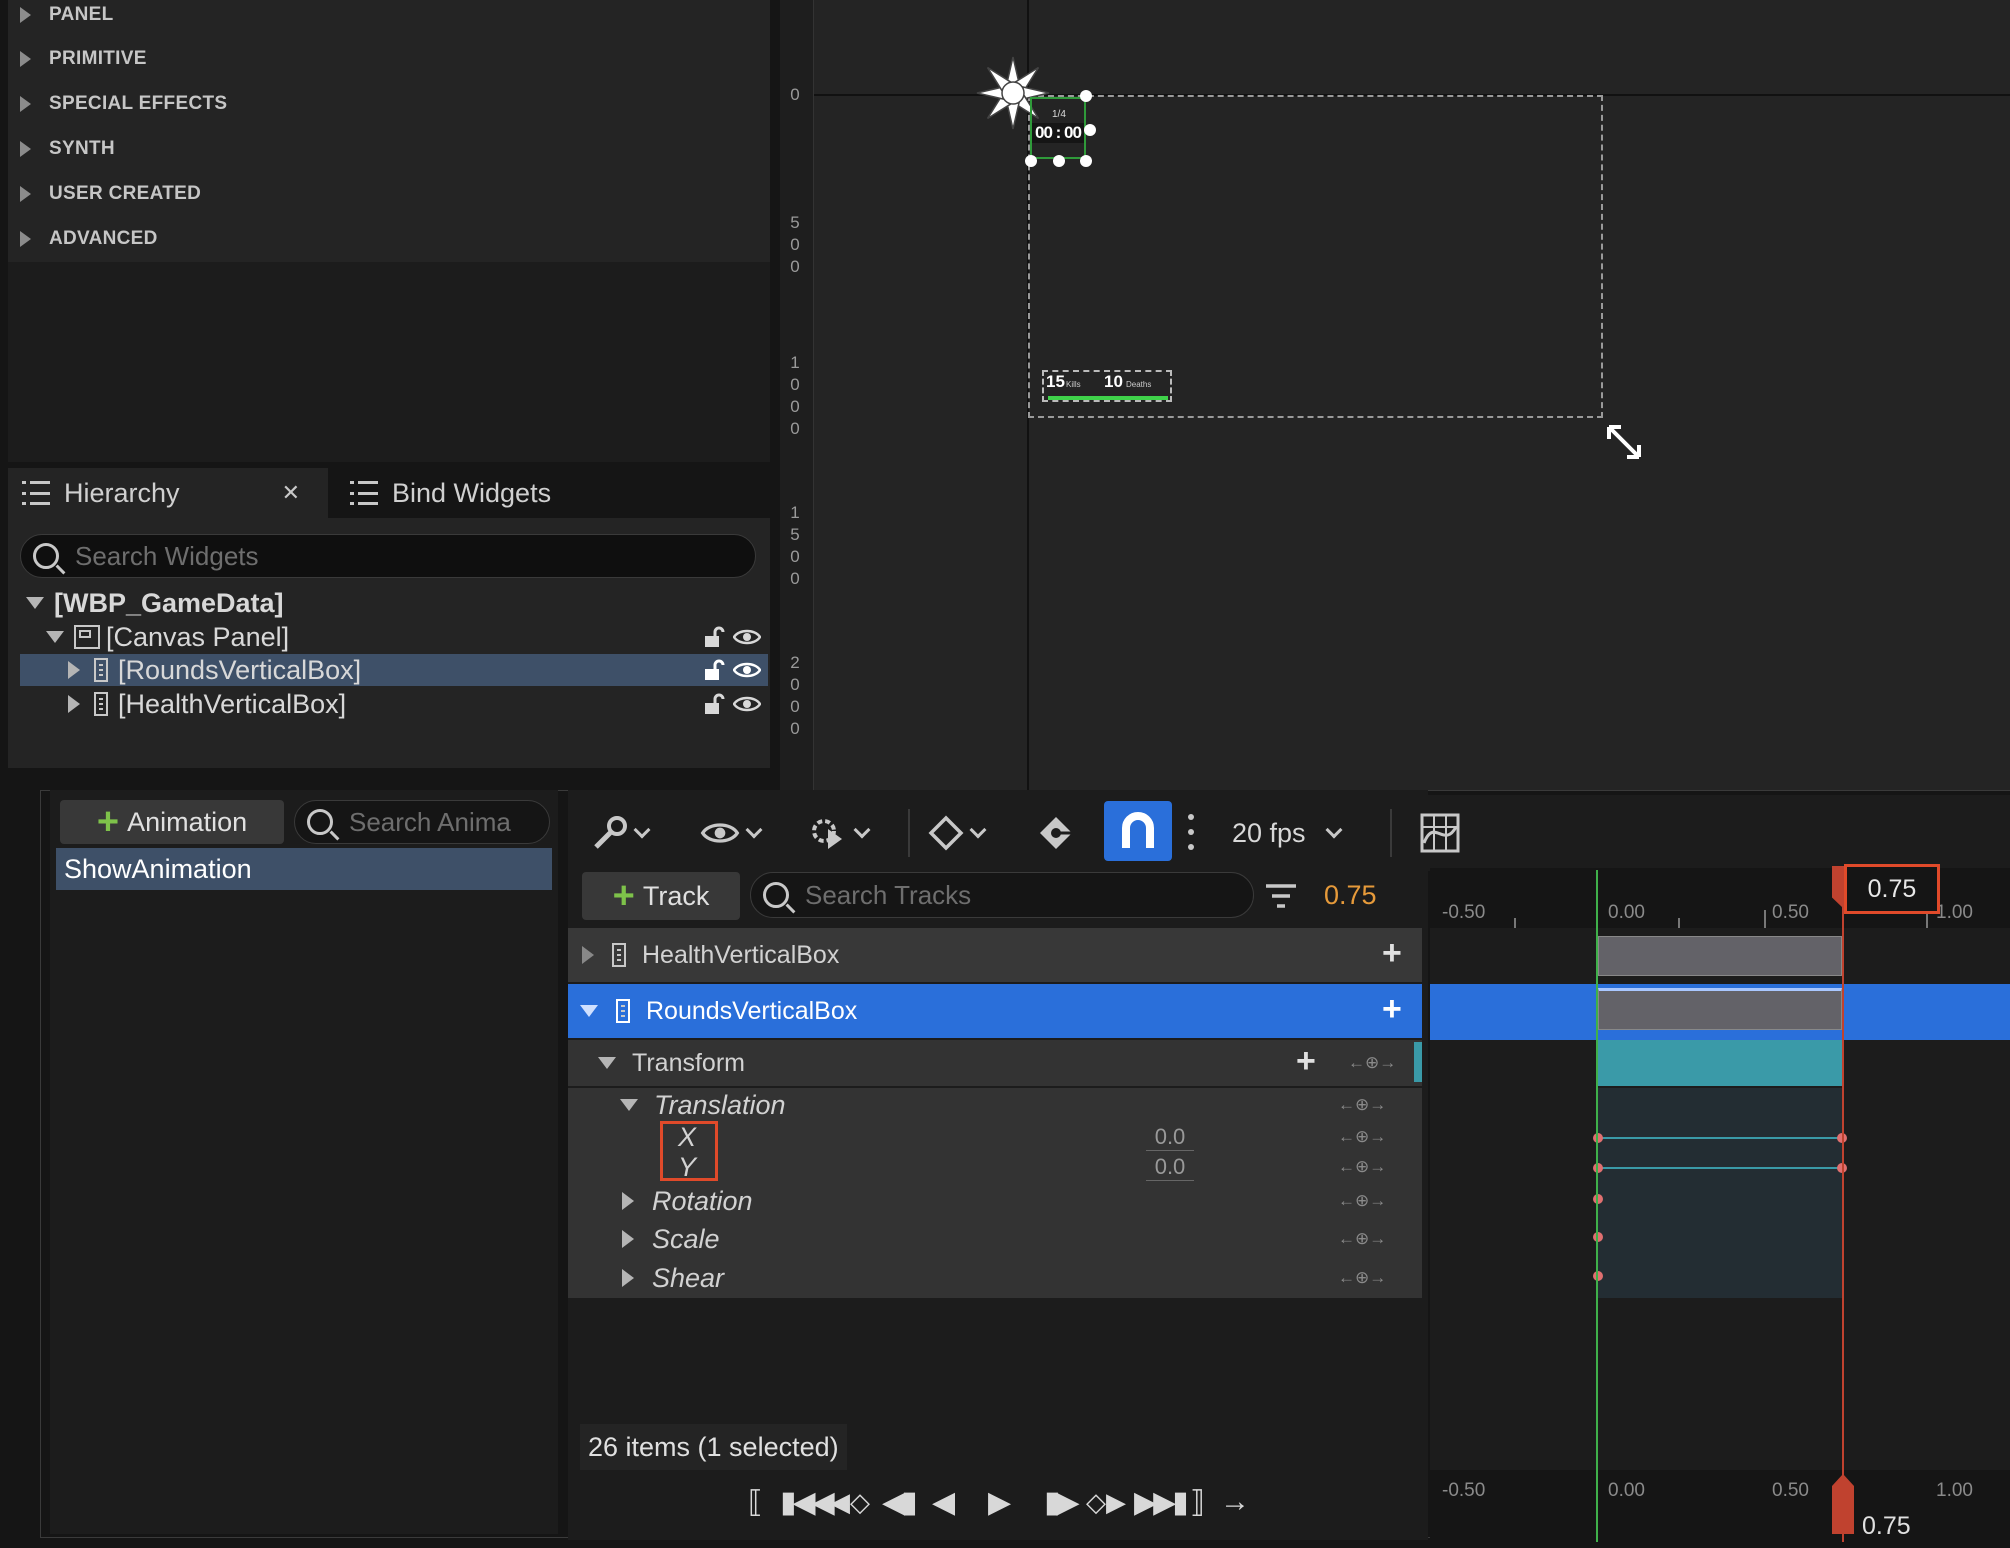  What do you see at coordinates (995, 1239) in the screenshot?
I see `track-scale: Scale ←⊕→` at bounding box center [995, 1239].